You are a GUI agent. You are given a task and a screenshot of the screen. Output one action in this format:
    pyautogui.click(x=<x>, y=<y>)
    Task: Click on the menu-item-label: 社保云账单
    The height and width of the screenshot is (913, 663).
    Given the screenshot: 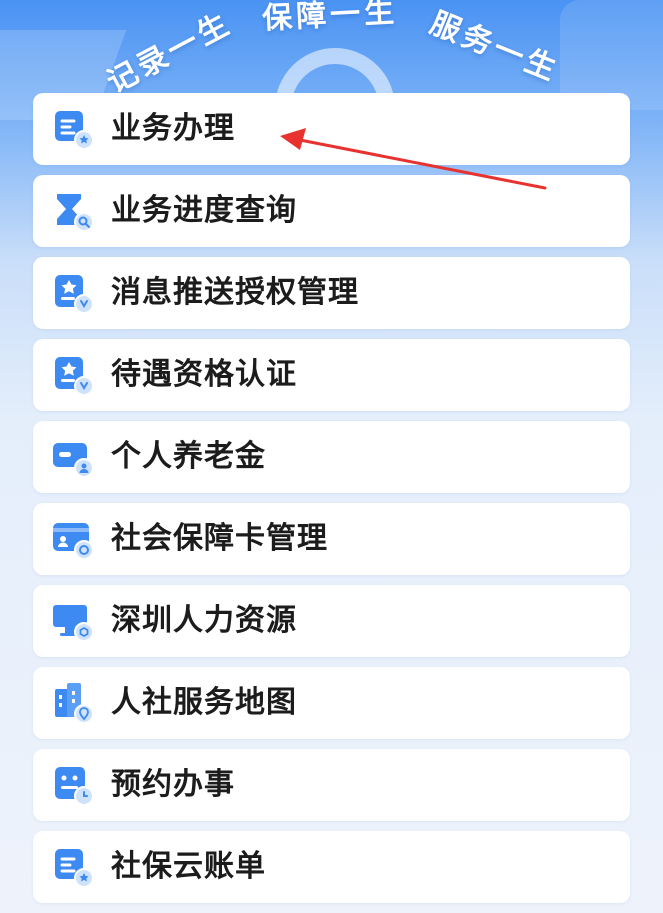 What is the action you would take?
    pyautogui.click(x=188, y=866)
    